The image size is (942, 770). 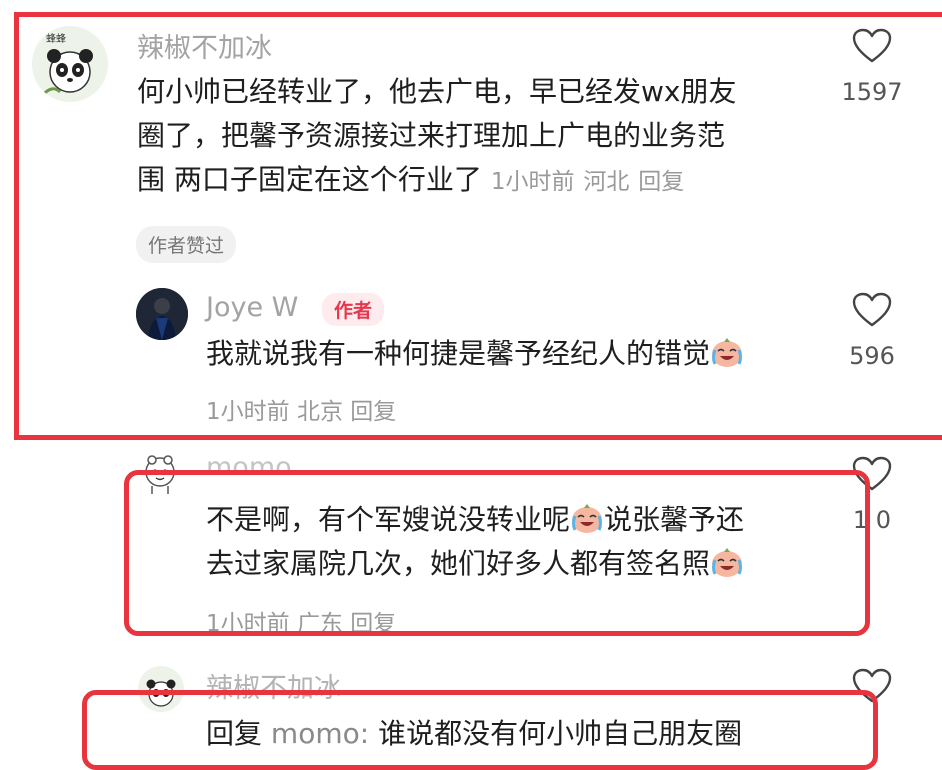 I want to click on comment-text-line: 我就说我有一种何捷是馨予经纪人的错觉, so click(x=458, y=353).